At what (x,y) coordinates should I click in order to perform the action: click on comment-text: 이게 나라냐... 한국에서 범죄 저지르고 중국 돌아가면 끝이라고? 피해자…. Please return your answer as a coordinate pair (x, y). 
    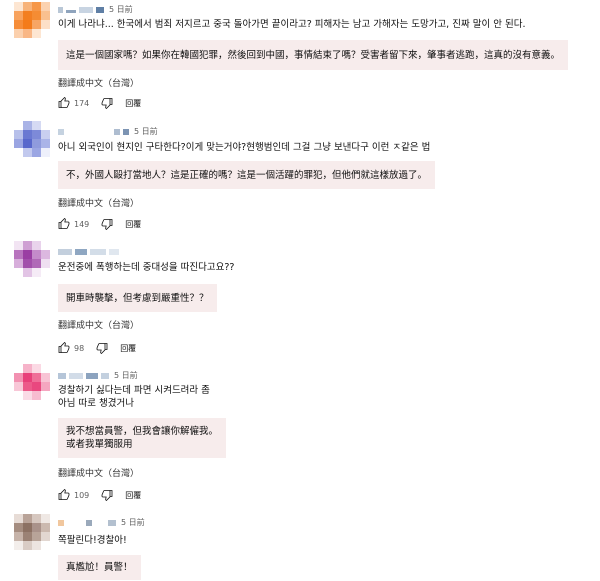
    Looking at the image, I should click on (291, 24).